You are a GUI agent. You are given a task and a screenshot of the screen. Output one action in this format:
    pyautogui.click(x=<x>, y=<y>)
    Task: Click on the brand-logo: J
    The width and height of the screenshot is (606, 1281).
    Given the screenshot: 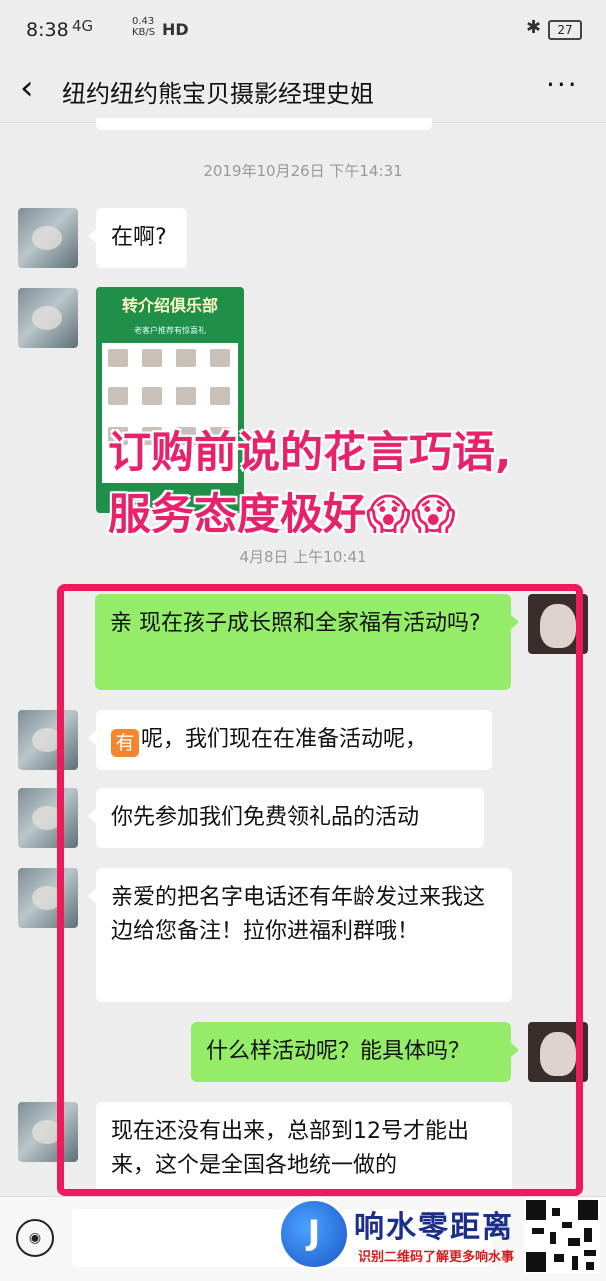 What is the action you would take?
    pyautogui.click(x=314, y=1234)
    